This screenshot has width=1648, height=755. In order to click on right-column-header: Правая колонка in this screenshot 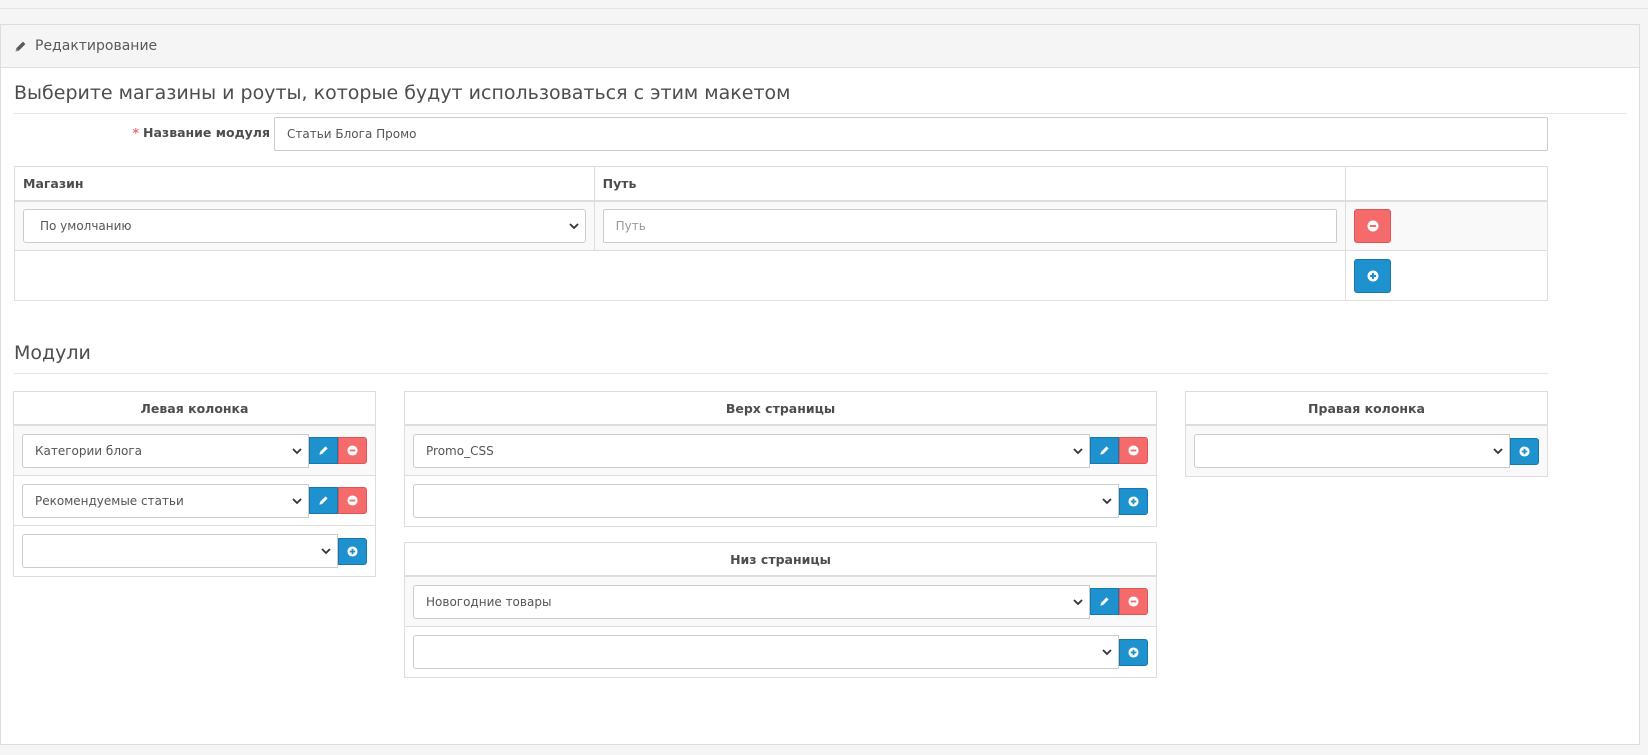, I will do `click(1366, 409)`.